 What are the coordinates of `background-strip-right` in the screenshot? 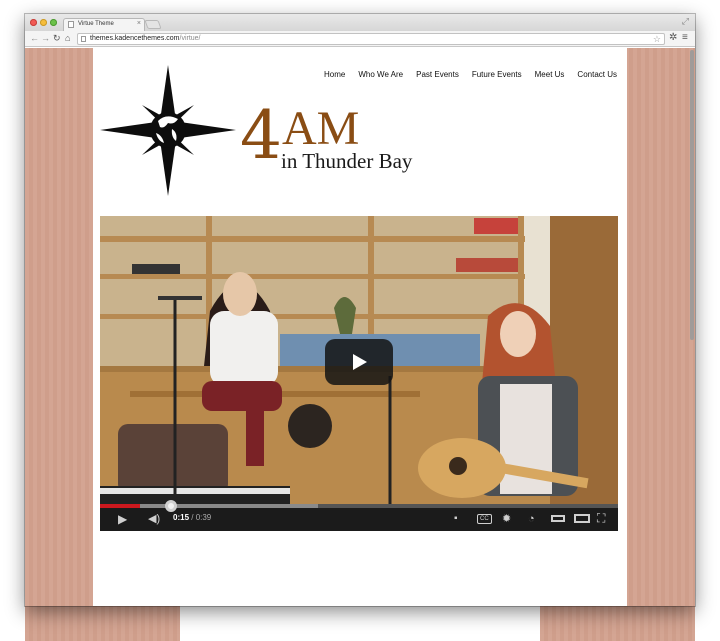 It's located at (617, 623).